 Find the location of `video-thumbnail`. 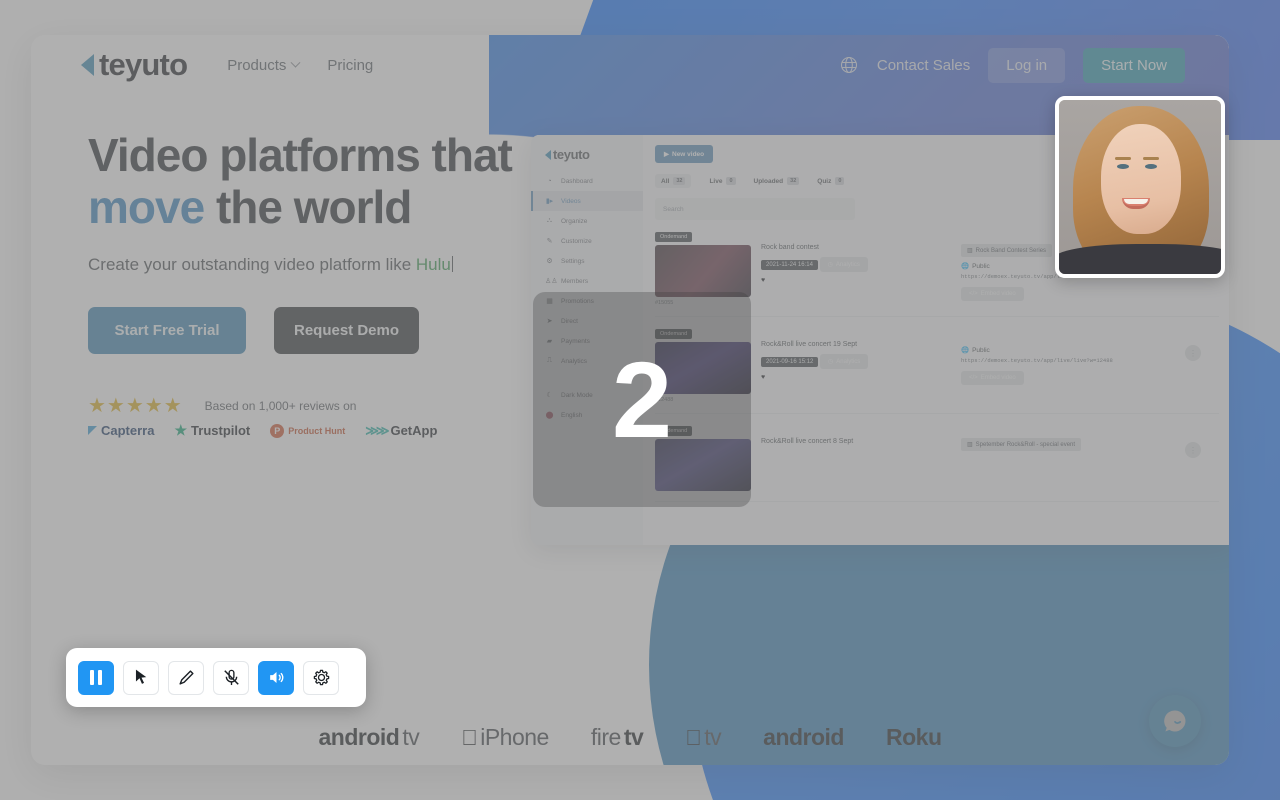

video-thumbnail is located at coordinates (703, 271).